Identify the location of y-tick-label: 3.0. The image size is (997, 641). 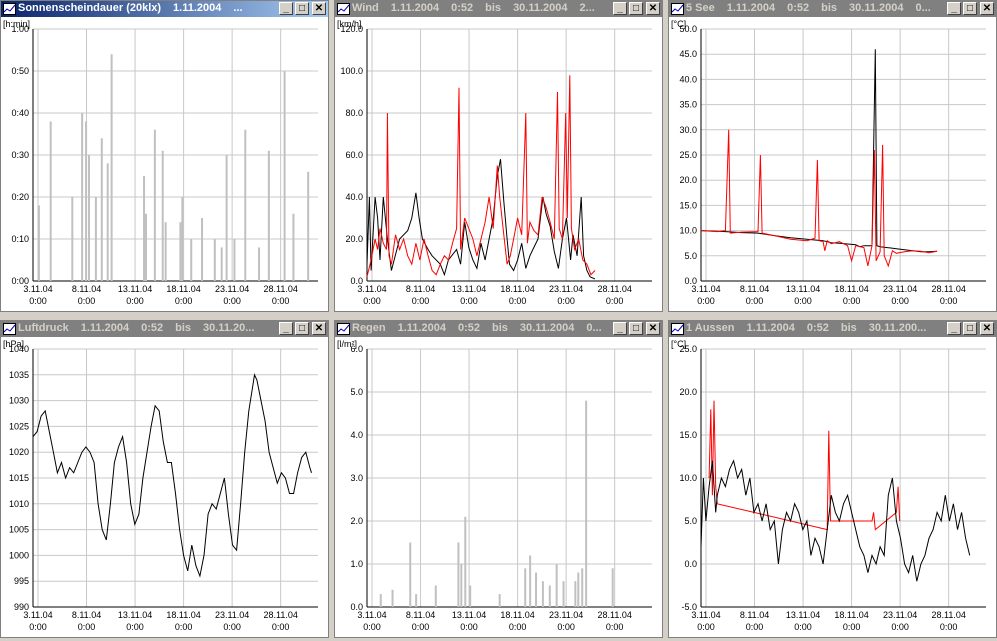
(356, 478).